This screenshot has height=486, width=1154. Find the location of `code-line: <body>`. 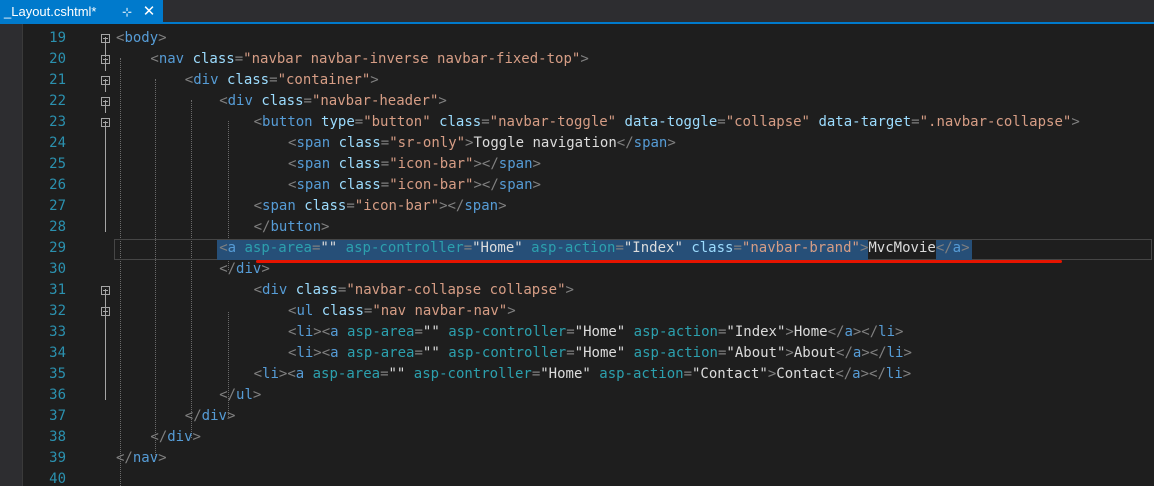

code-line: <body> is located at coordinates (141, 38).